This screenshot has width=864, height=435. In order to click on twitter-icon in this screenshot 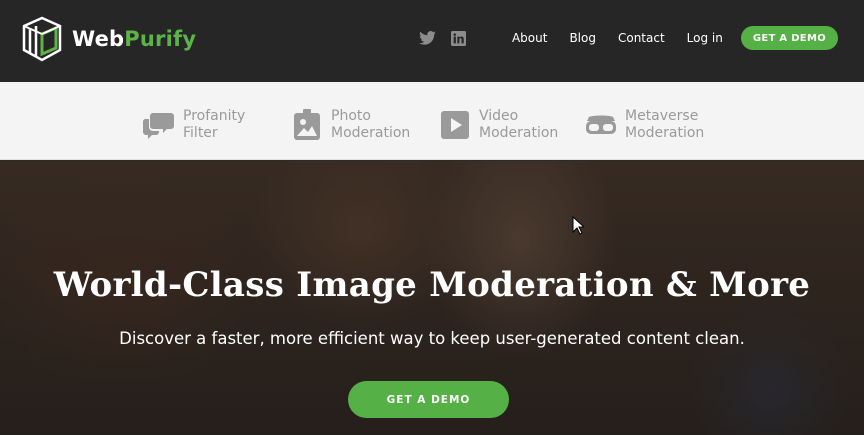, I will do `click(428, 38)`.